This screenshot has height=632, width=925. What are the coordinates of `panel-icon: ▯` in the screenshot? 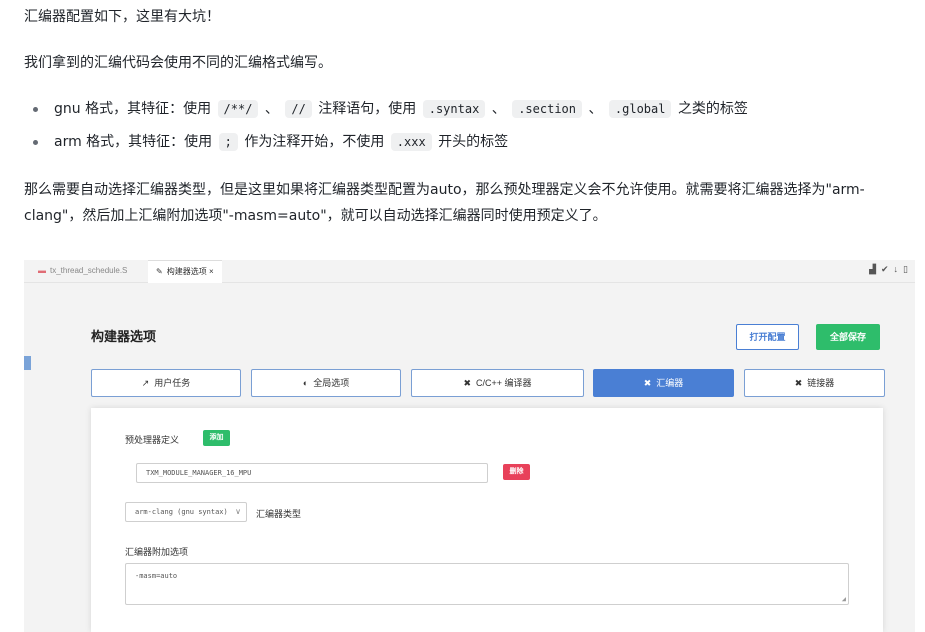 It's located at (908, 269).